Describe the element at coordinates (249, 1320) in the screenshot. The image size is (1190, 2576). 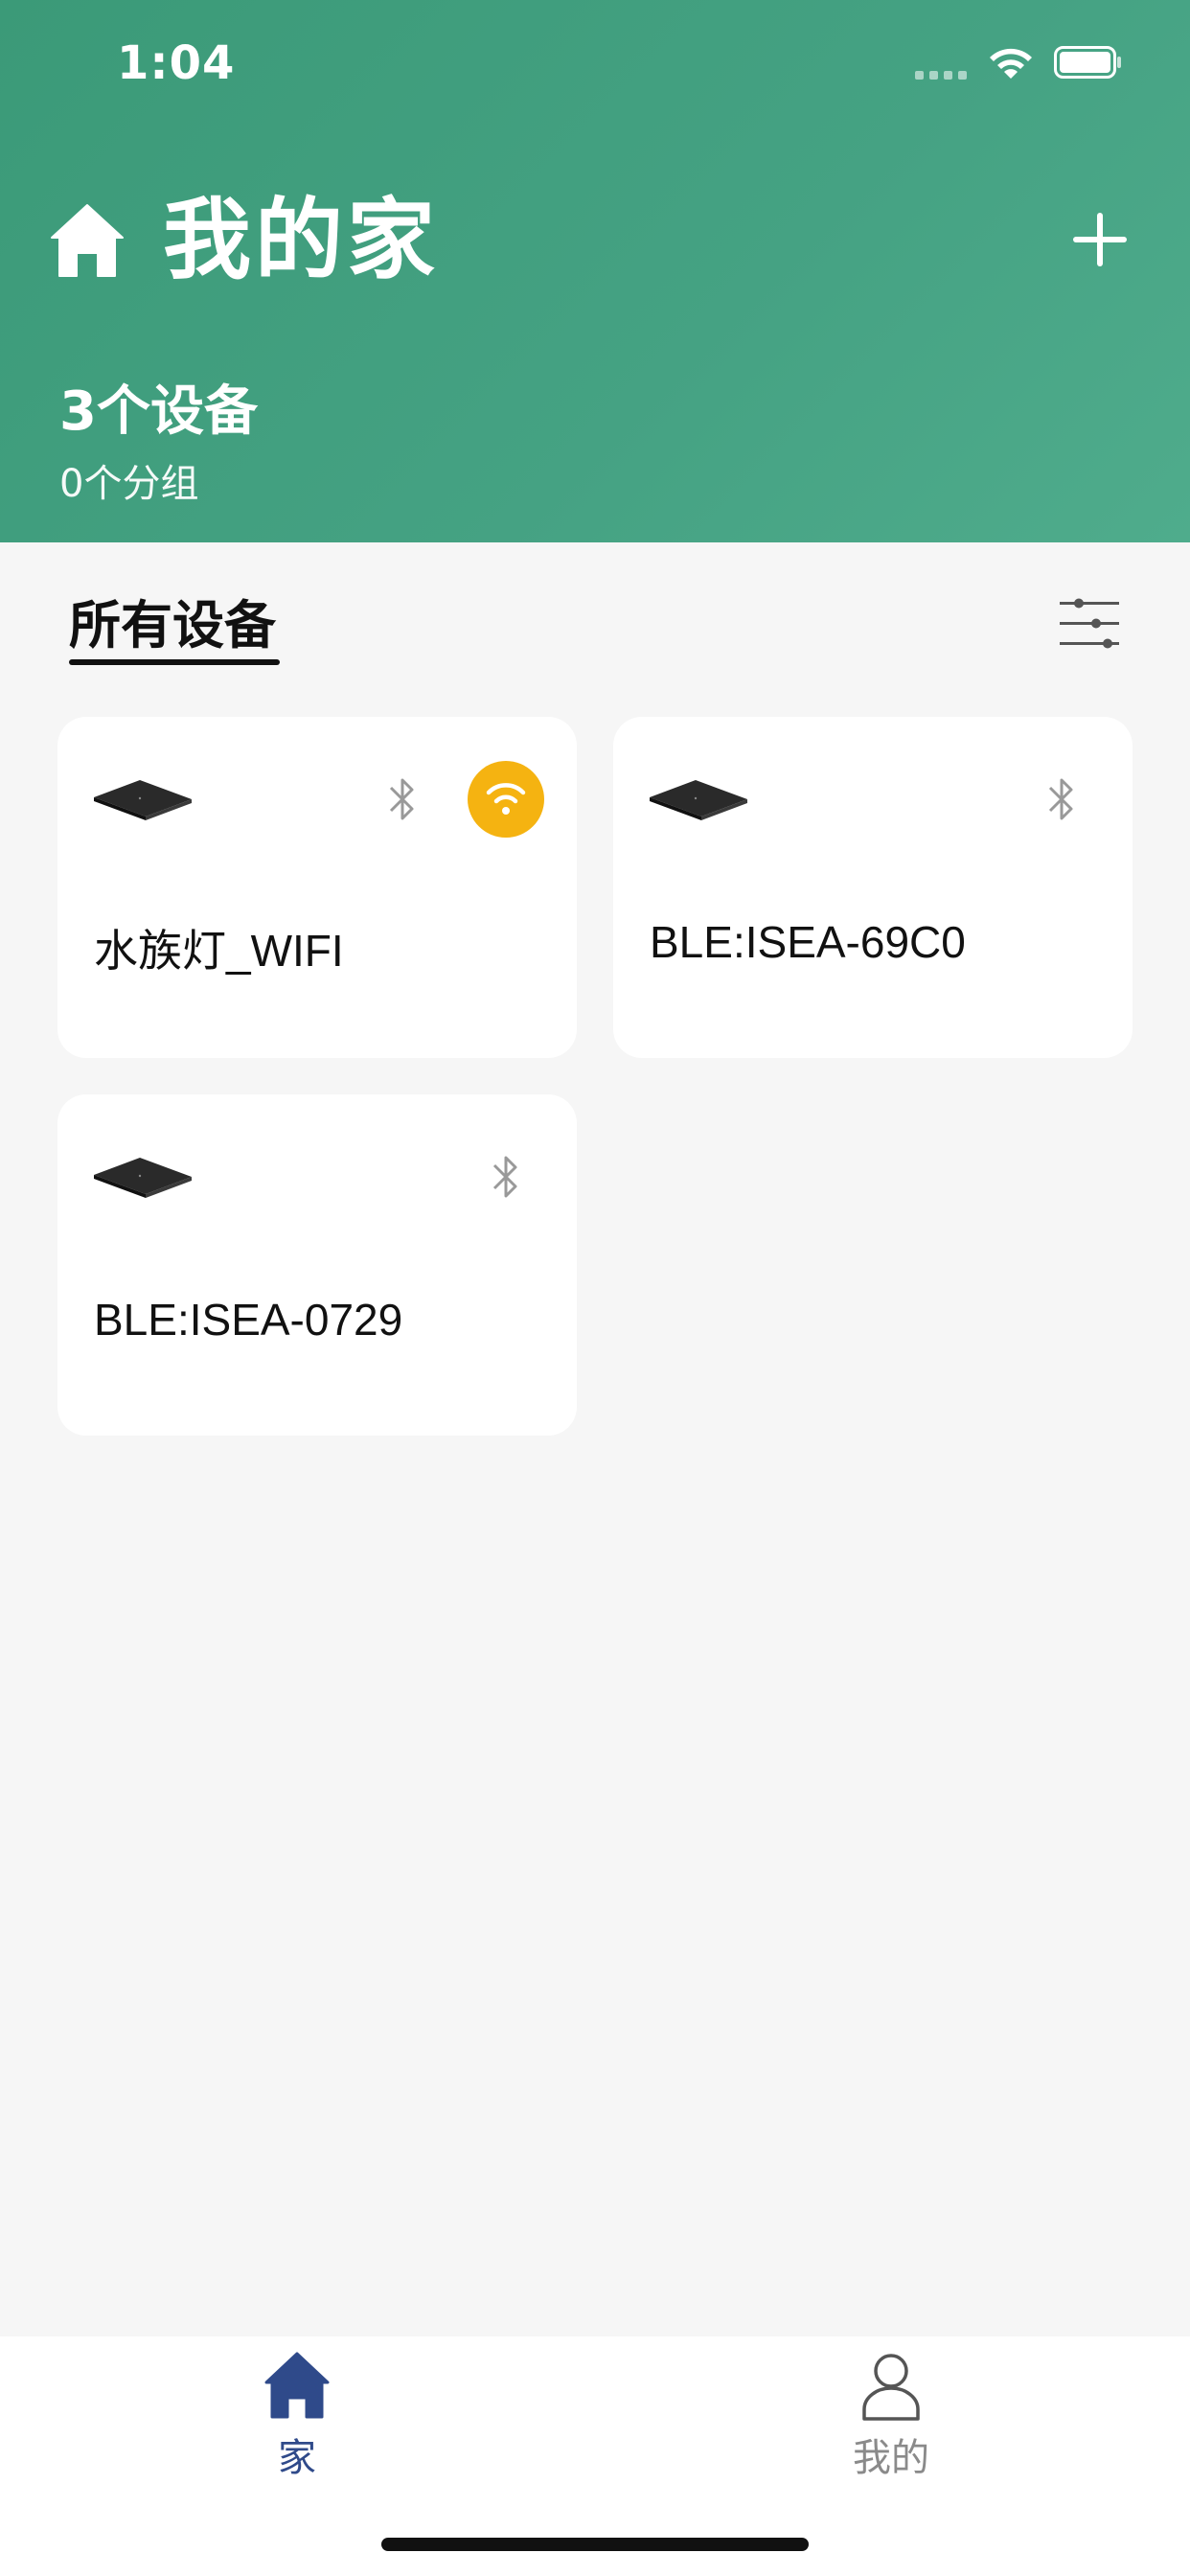
I see `device-name: BLE:ISEA-0729` at that location.